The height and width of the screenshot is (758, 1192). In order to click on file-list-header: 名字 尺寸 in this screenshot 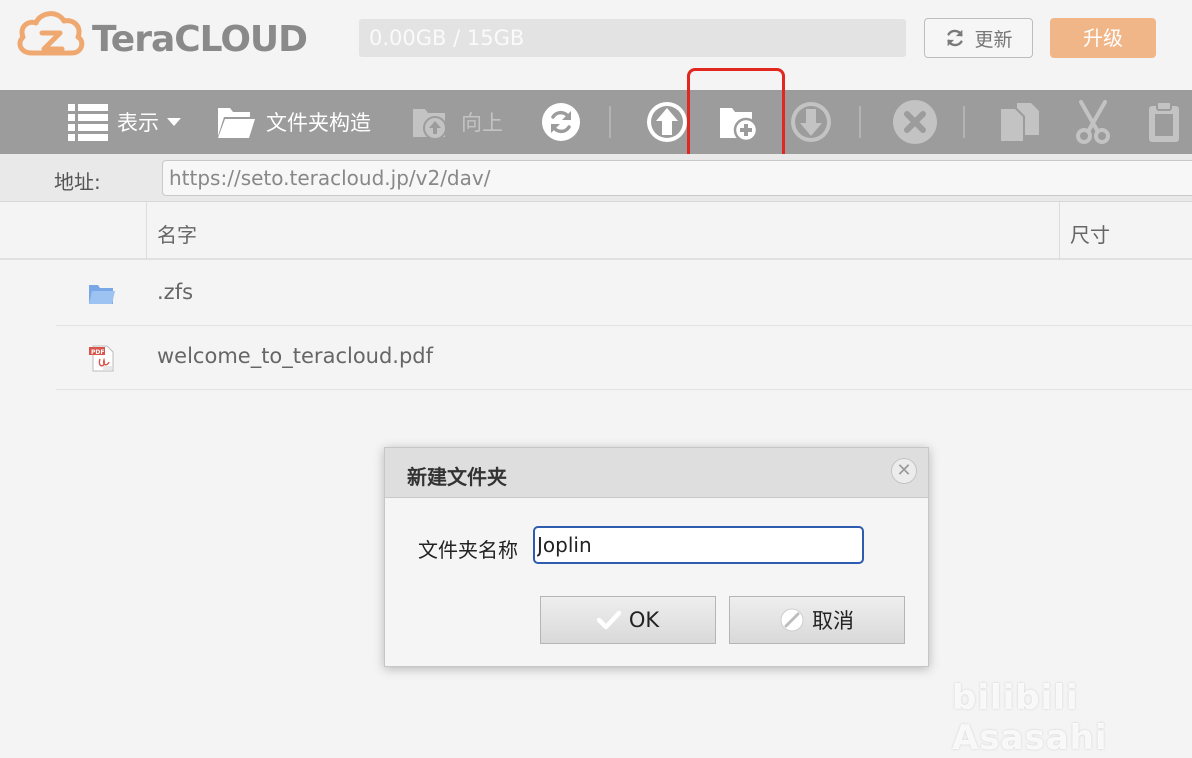, I will do `click(596, 231)`.